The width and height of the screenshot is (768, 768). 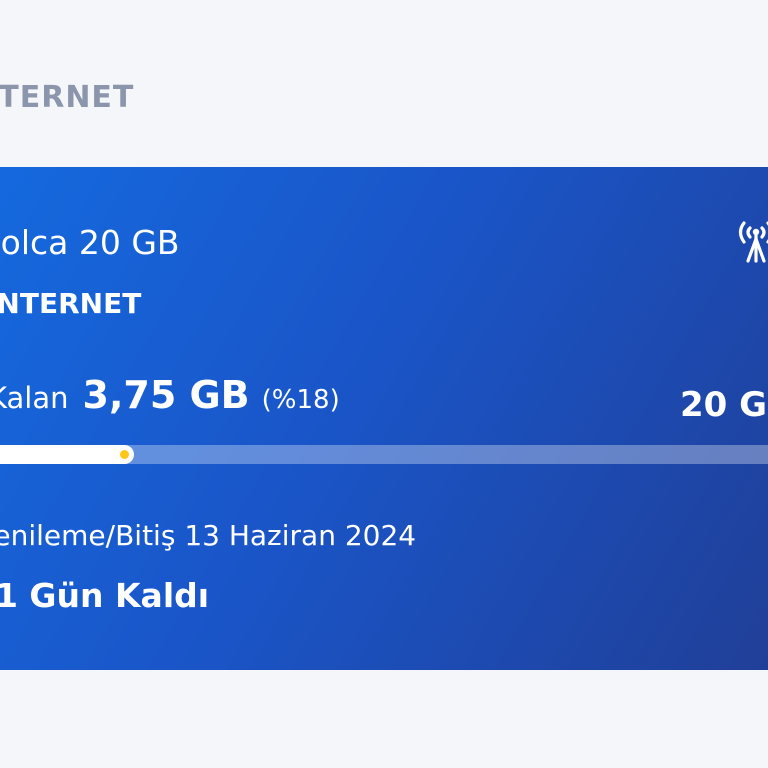 What do you see at coordinates (300, 400) in the screenshot?
I see `remaining-percent: (%18)` at bounding box center [300, 400].